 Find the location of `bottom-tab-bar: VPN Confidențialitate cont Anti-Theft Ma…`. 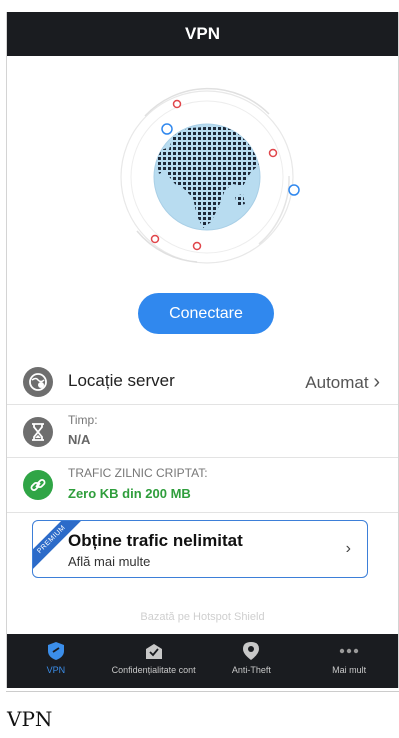

bottom-tab-bar: VPN Confidențialitate cont Anti-Theft Ma… is located at coordinates (202, 661).